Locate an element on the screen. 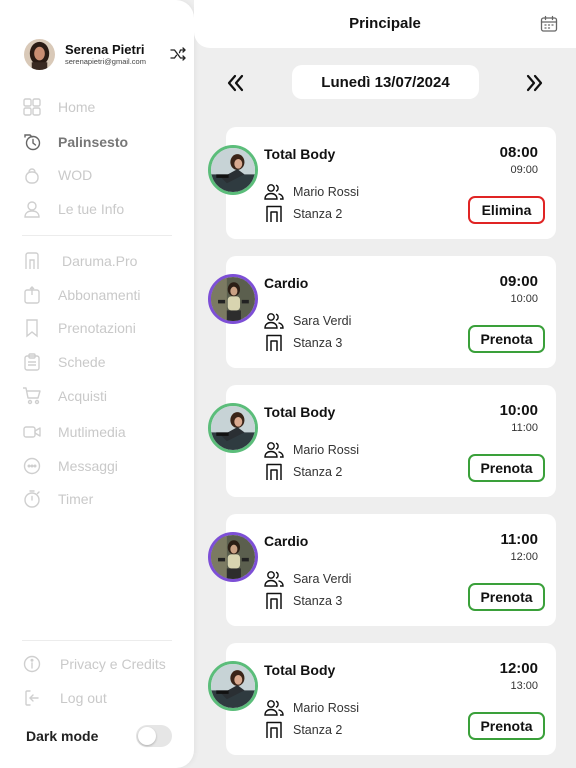 The height and width of the screenshot is (768, 576). end-time: 09:00 is located at coordinates (524, 170).